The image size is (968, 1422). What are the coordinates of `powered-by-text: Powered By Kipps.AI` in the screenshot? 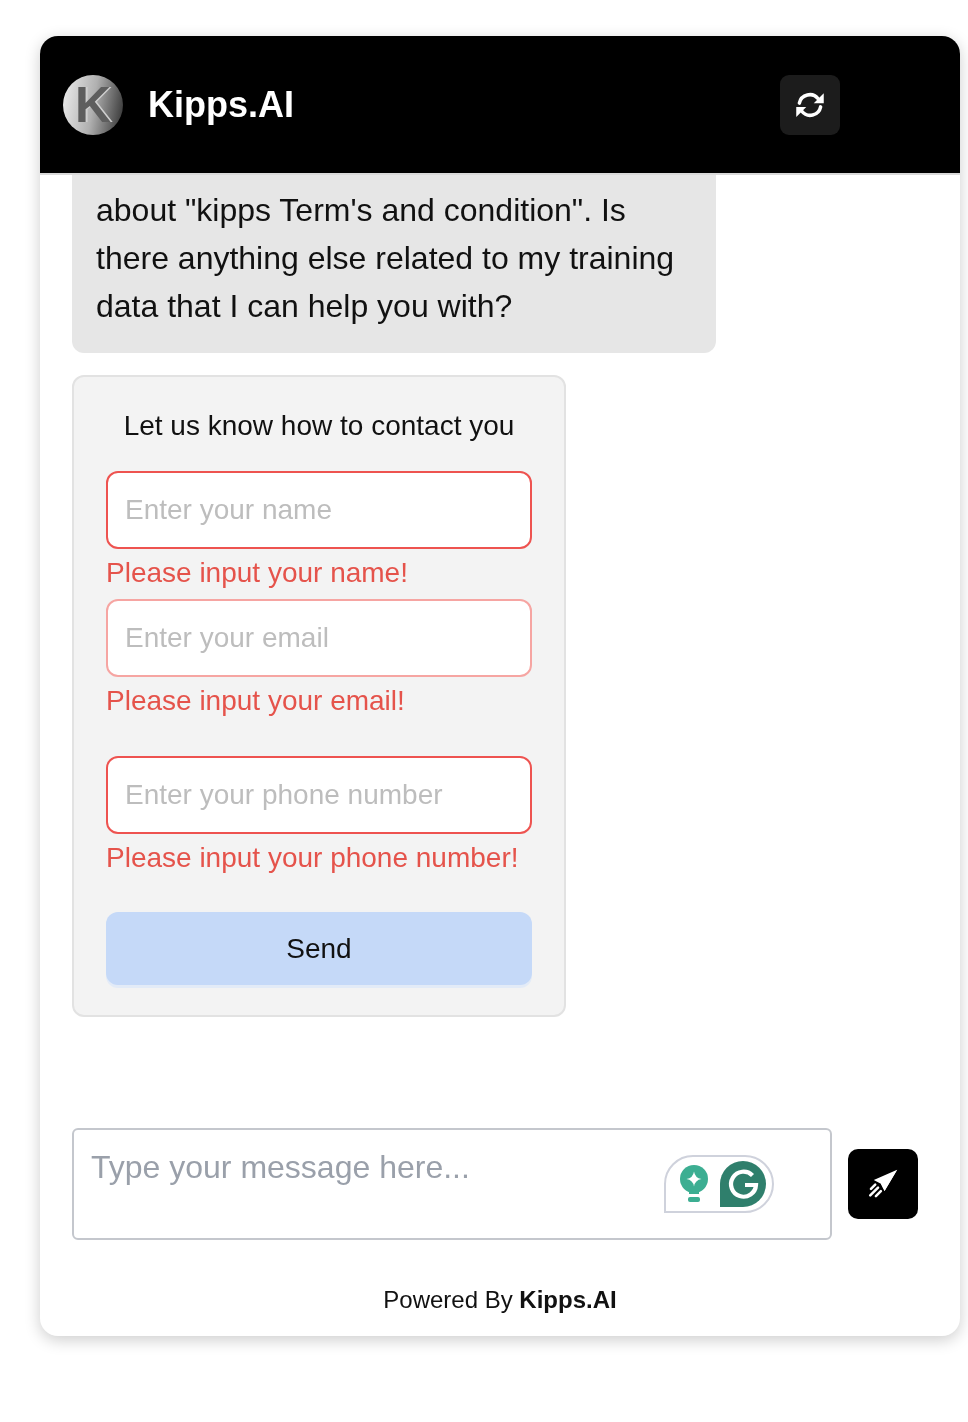 It's located at (500, 1300).